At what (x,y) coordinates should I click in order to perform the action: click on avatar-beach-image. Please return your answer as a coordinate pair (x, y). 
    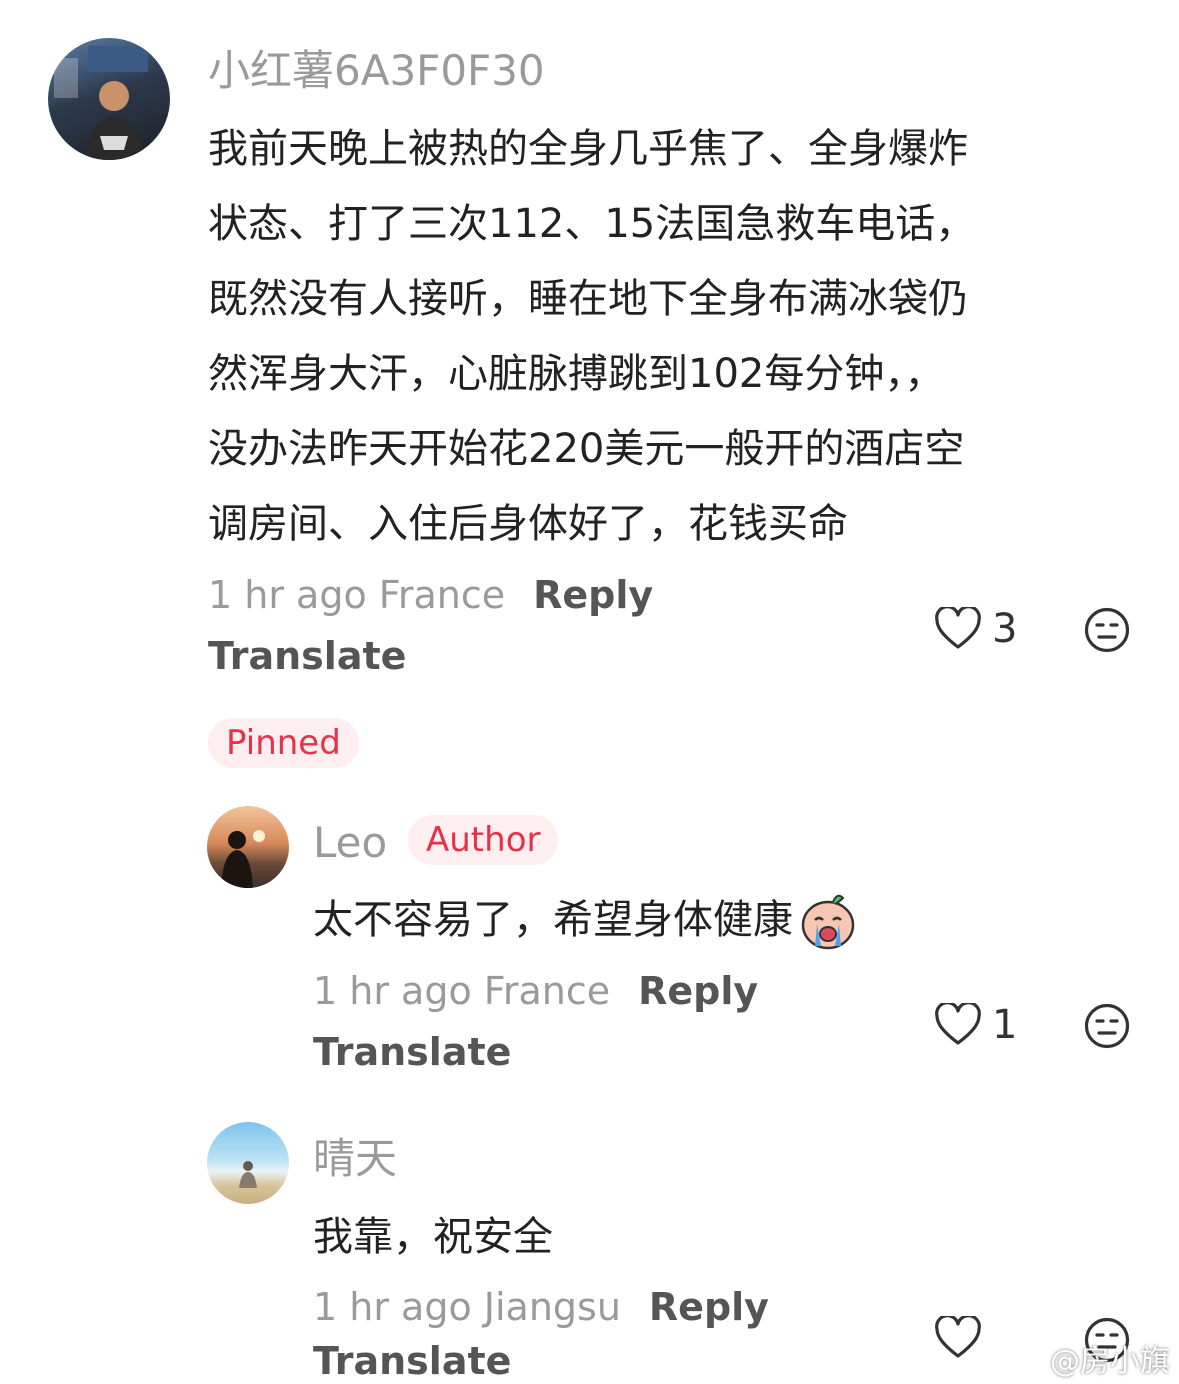
    Looking at the image, I should click on (248, 1174).